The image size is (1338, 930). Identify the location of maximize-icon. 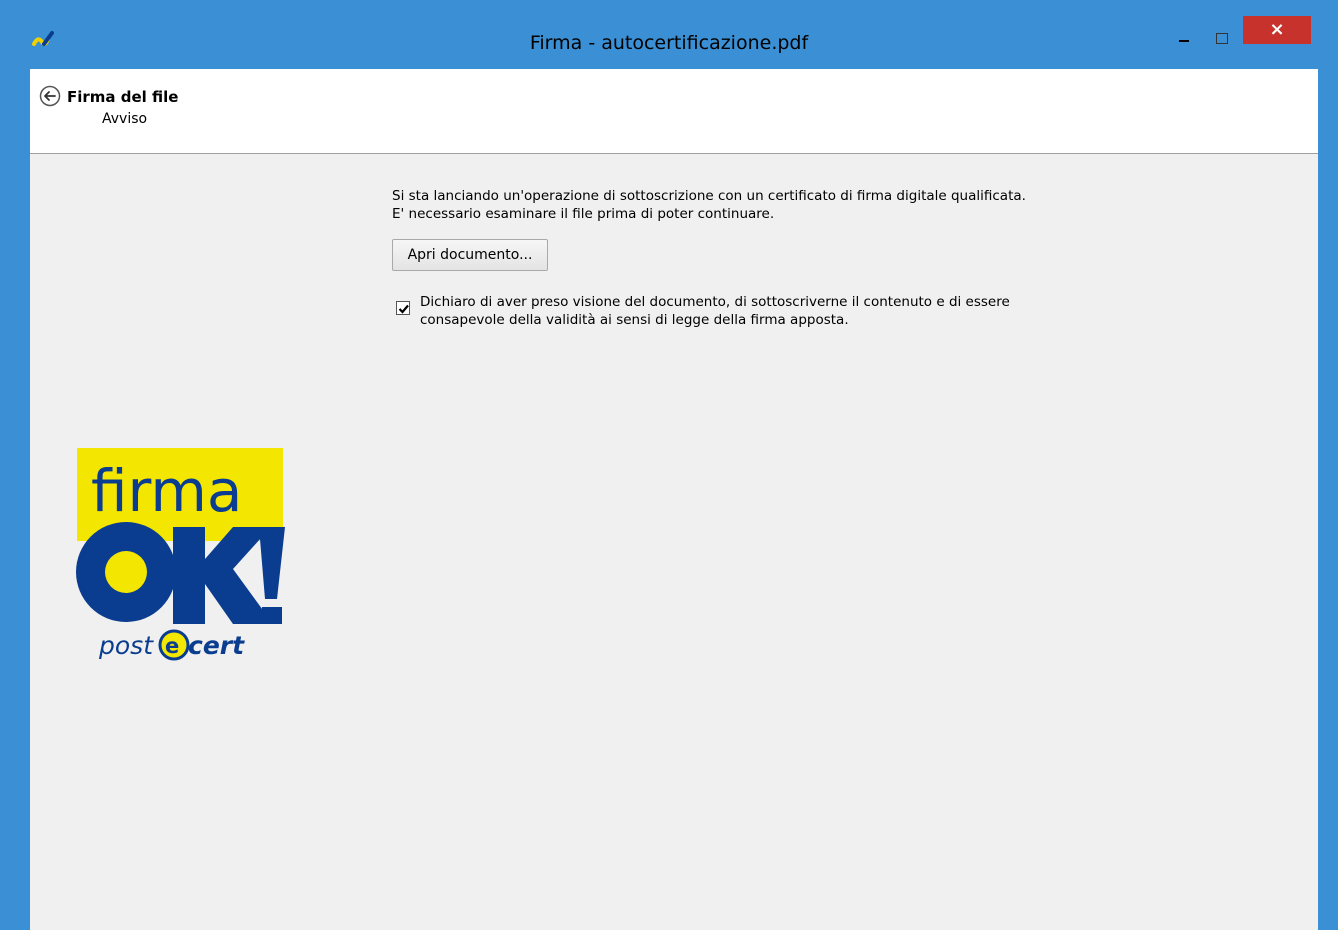
(1222, 38).